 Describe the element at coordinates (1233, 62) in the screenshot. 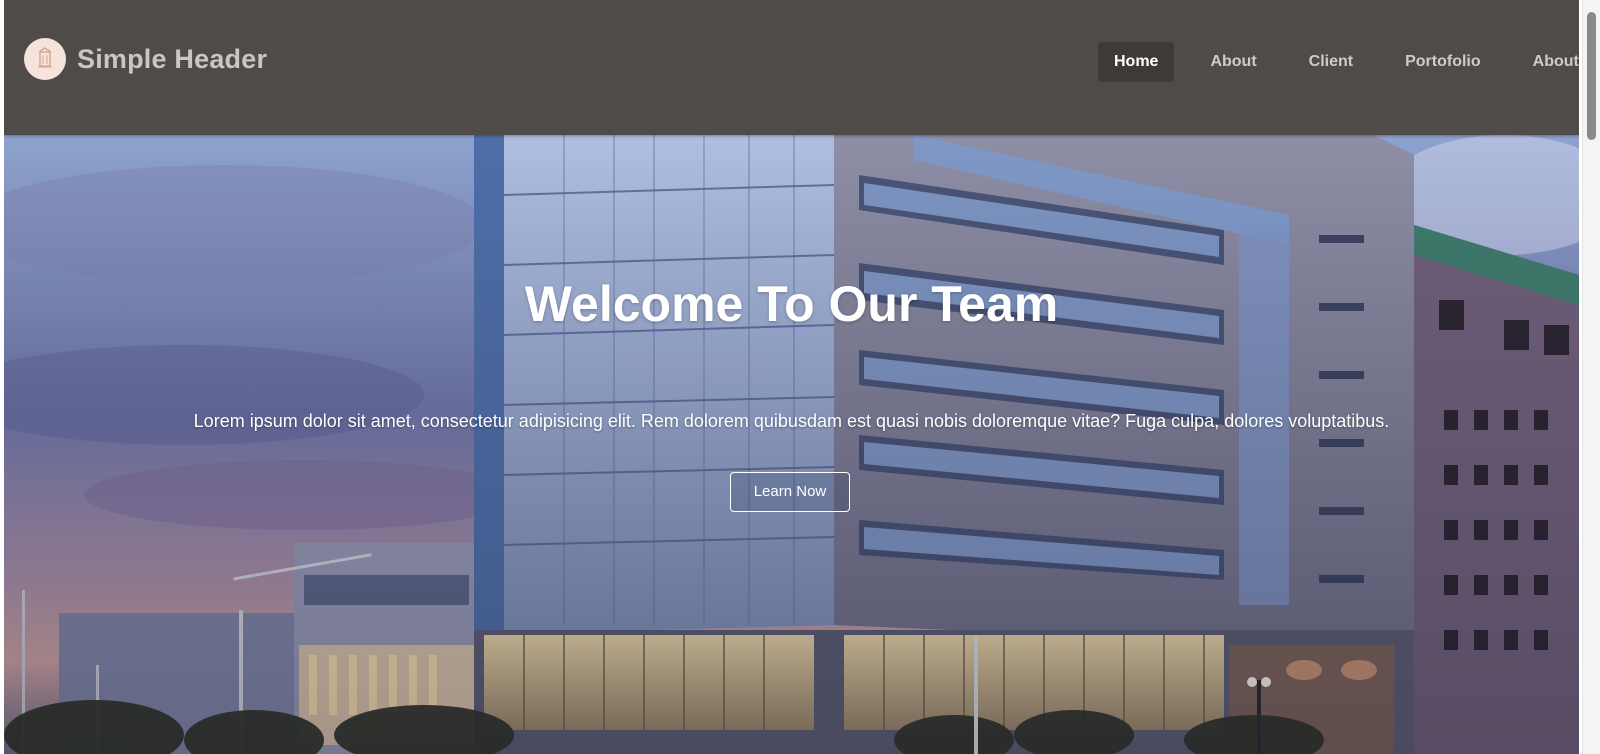

I see `nav-item-about: About` at that location.